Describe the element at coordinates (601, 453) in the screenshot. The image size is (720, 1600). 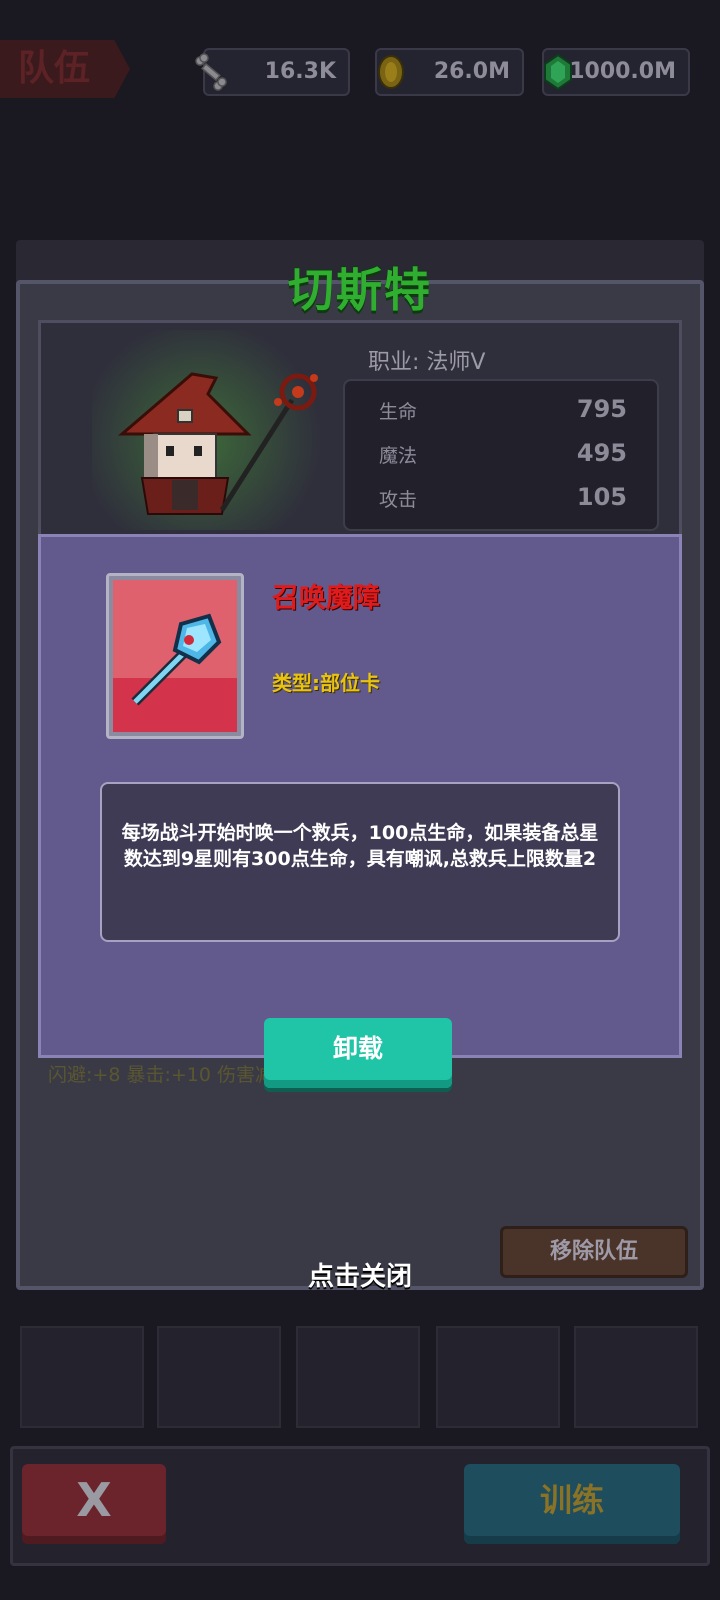
I see `stat-value: 495` at that location.